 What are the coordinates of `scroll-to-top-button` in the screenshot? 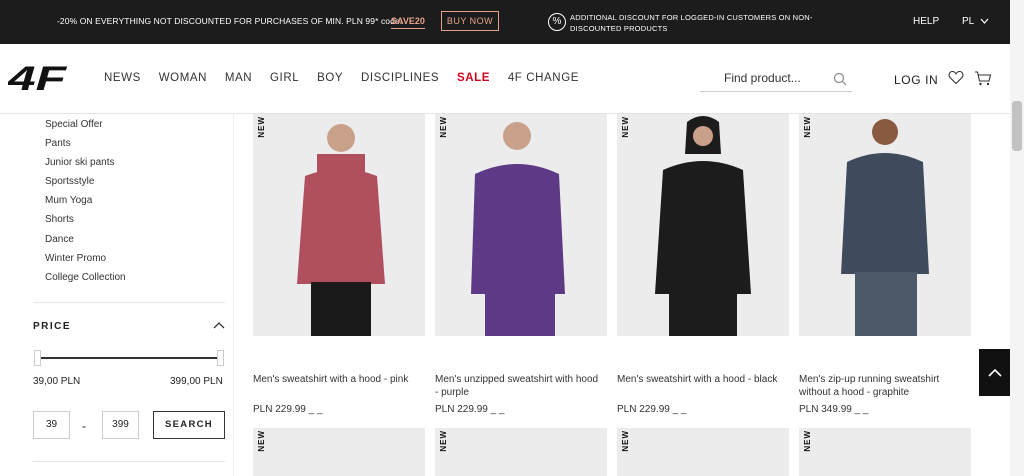 It's located at (995, 372).